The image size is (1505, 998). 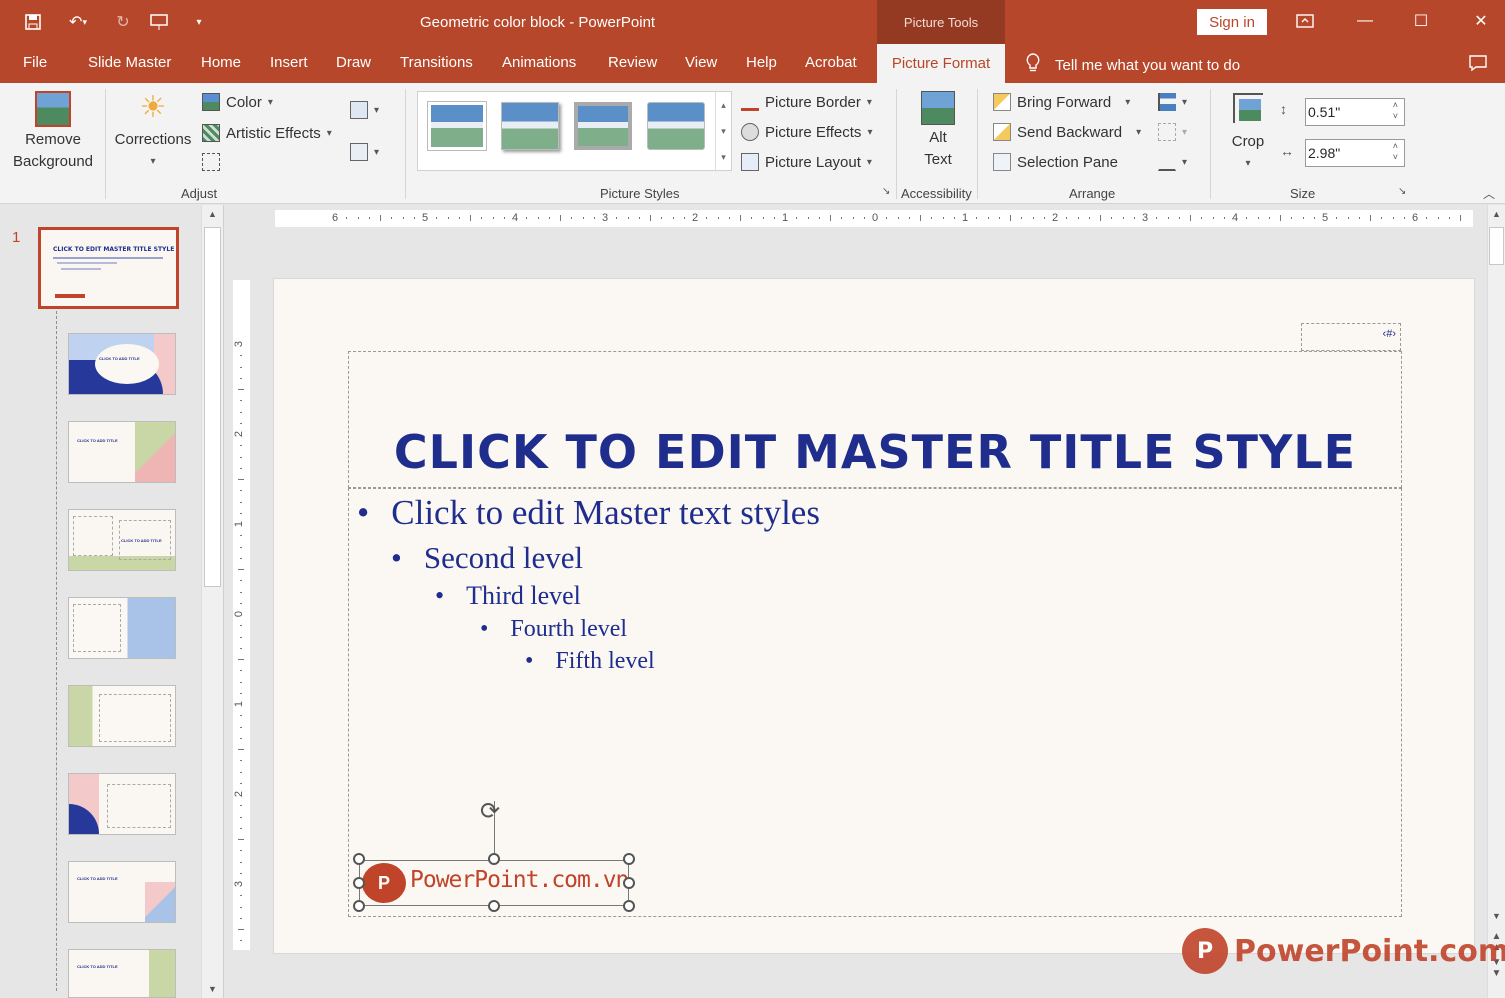 What do you see at coordinates (153, 132) in the screenshot?
I see `corrections-button: ☀ Corrections ▾` at bounding box center [153, 132].